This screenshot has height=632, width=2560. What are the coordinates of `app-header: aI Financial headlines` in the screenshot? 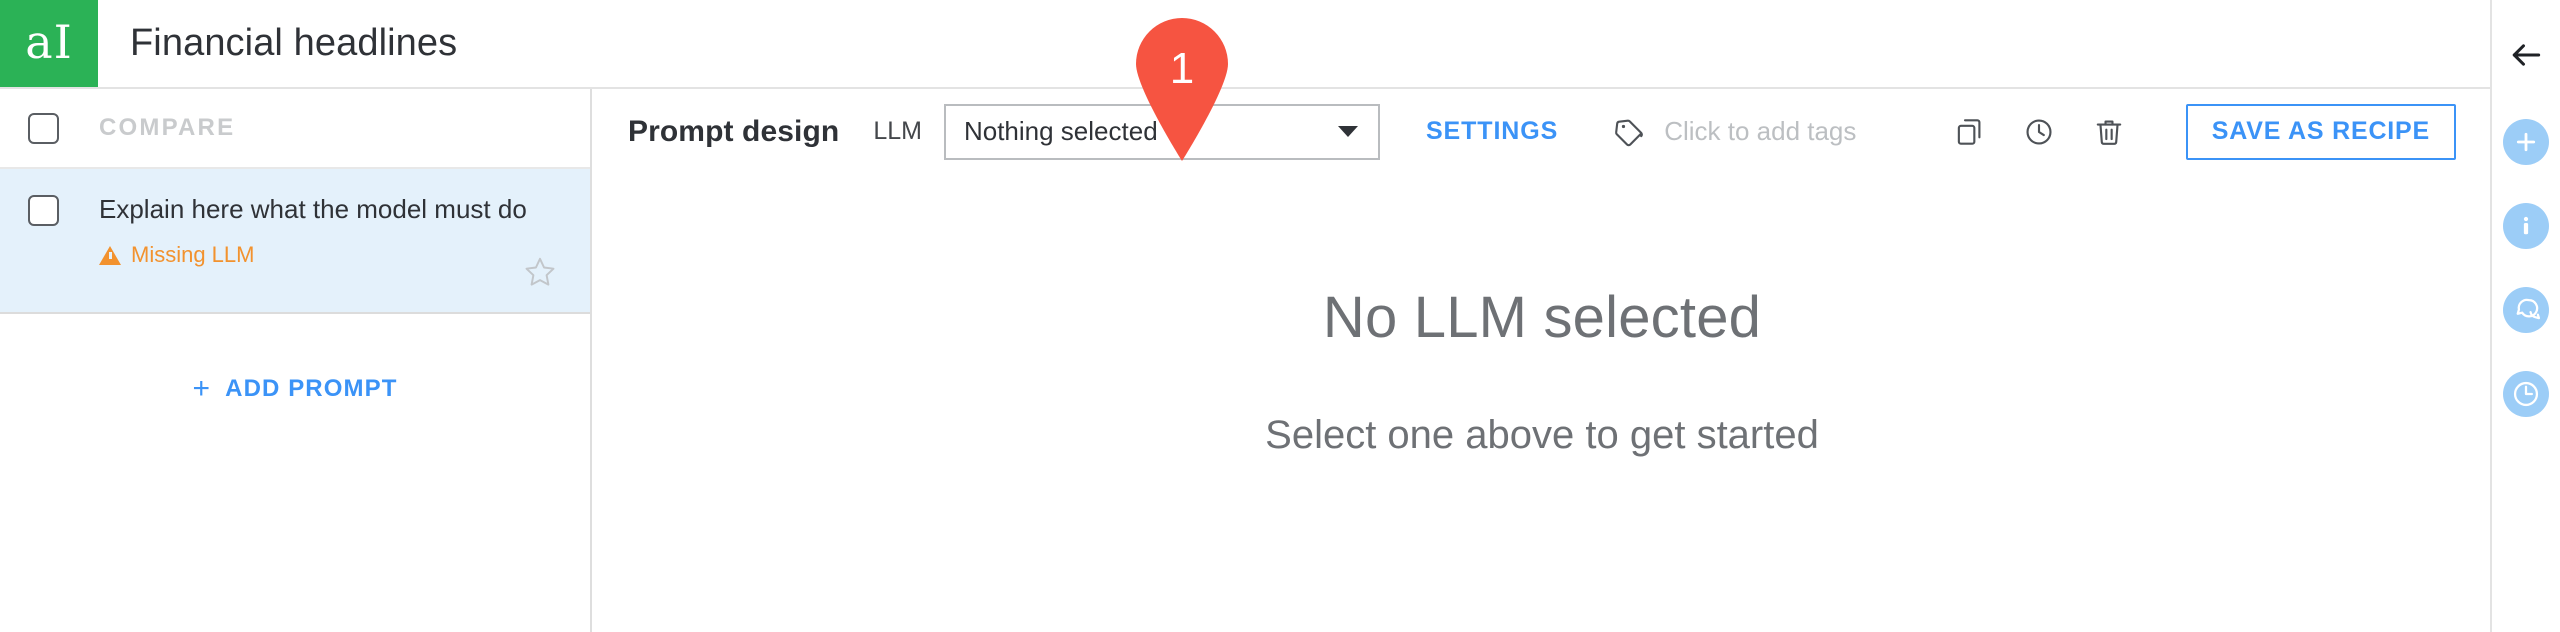 It's located at (1245, 44).